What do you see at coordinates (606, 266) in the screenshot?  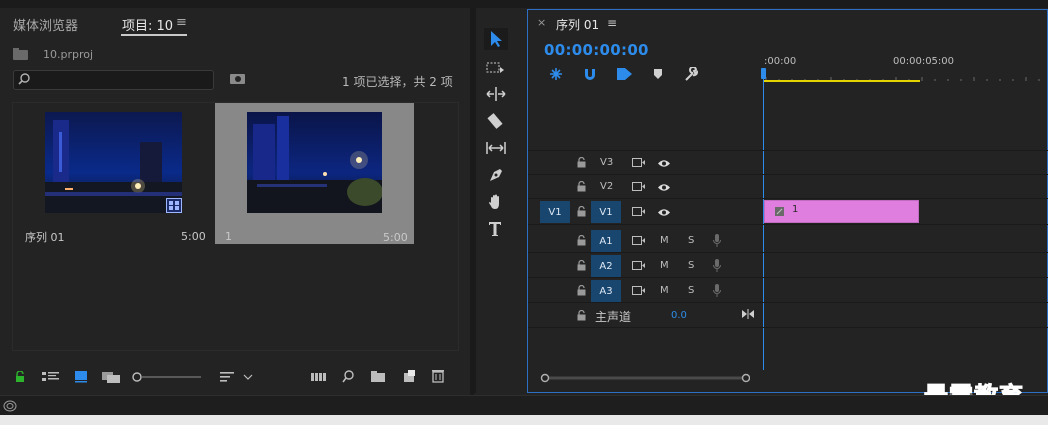 I see `track-target-a2: A2` at bounding box center [606, 266].